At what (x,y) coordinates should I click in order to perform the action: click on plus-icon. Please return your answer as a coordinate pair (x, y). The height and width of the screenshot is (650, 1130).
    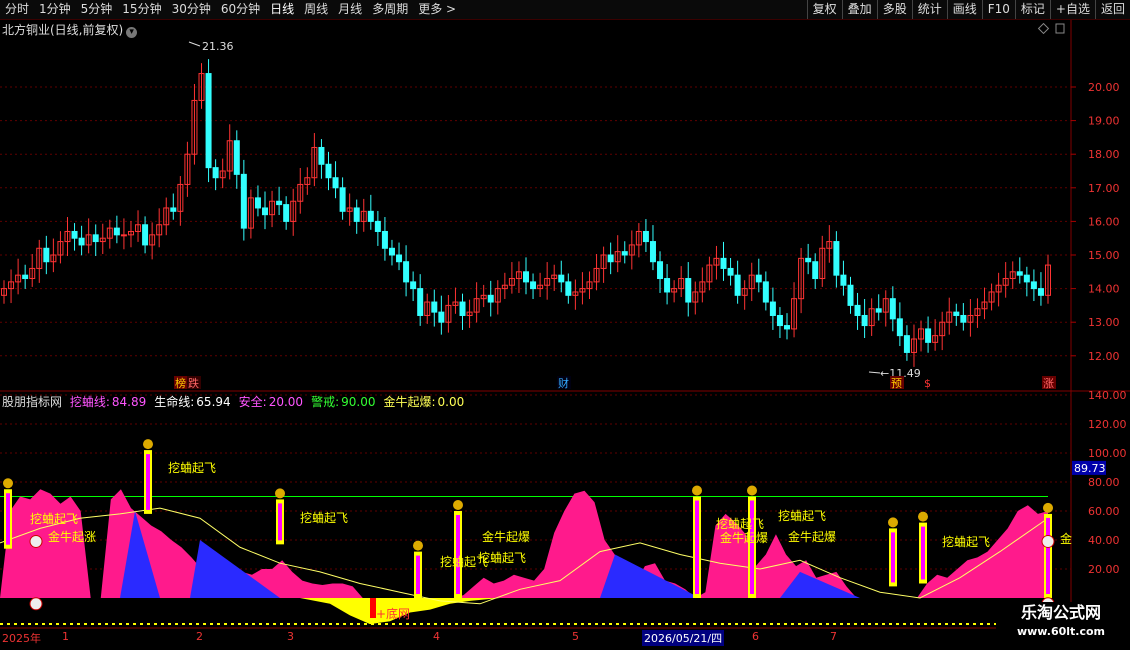
    Looking at the image, I should click on (36, 604).